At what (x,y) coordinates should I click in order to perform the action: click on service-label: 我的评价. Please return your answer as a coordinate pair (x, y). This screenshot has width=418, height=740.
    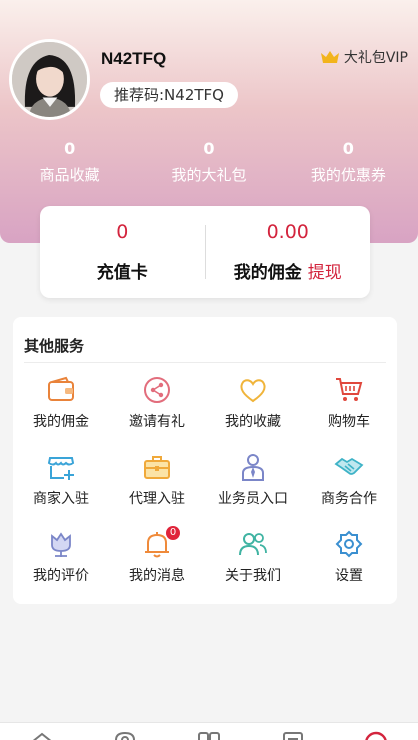
    Looking at the image, I should click on (61, 576).